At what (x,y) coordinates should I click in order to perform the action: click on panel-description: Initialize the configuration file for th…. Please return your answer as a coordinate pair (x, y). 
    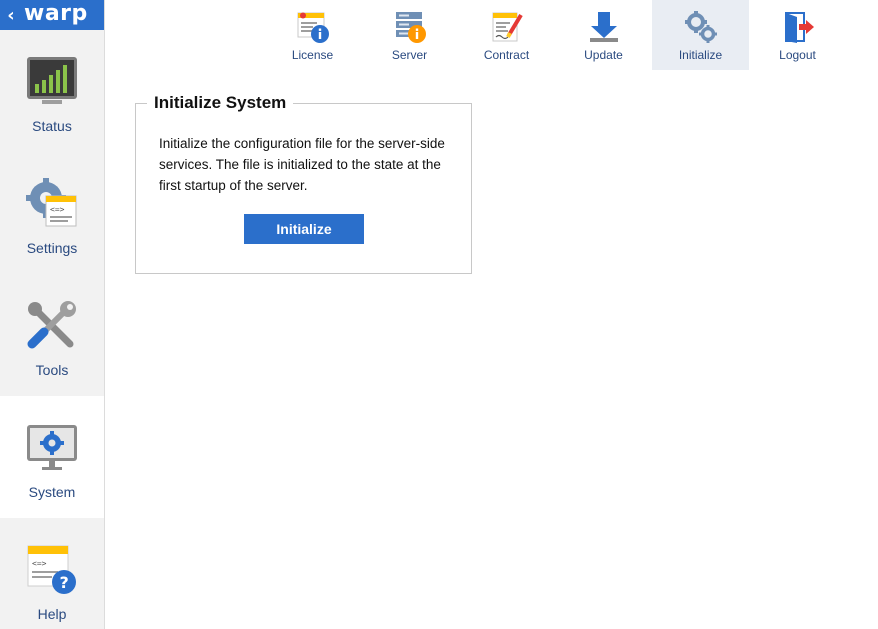
    Looking at the image, I should click on (302, 164).